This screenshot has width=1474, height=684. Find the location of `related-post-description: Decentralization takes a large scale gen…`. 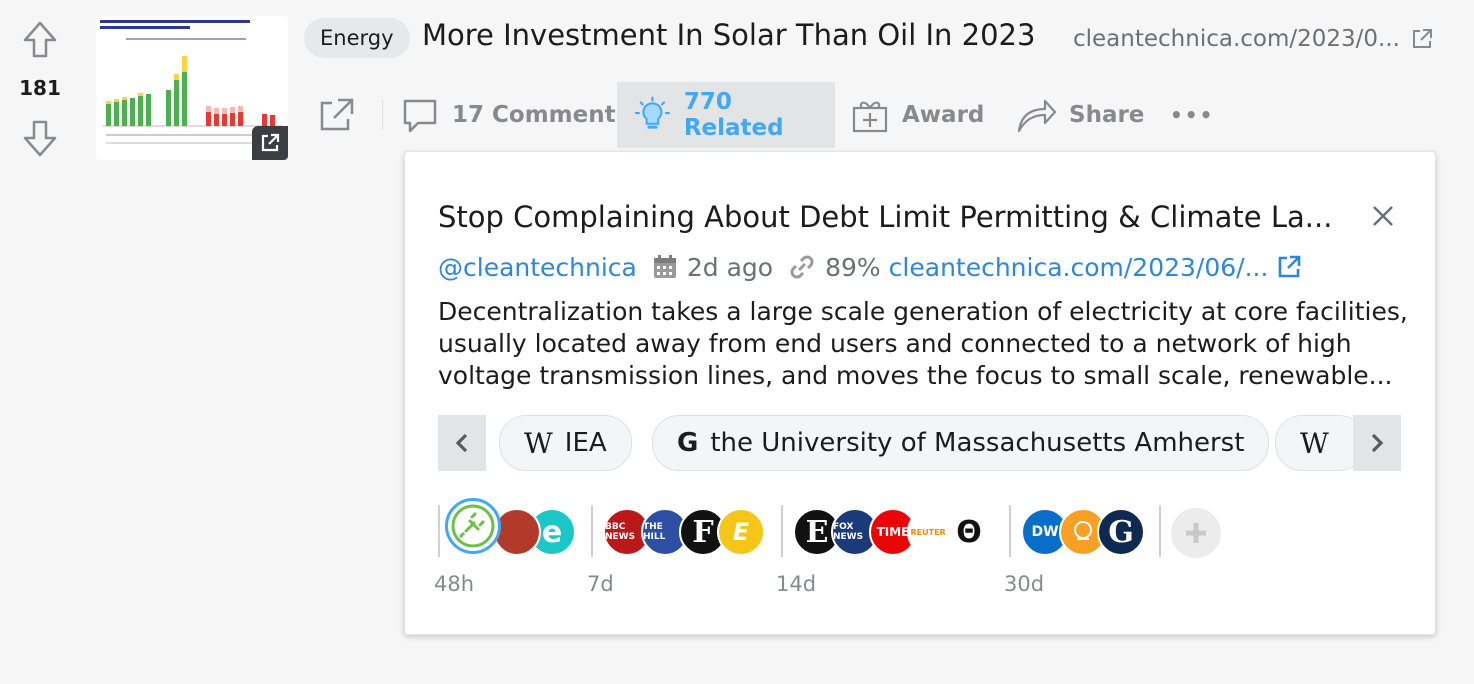

related-post-description: Decentralization takes a large scale gen… is located at coordinates (923, 343).